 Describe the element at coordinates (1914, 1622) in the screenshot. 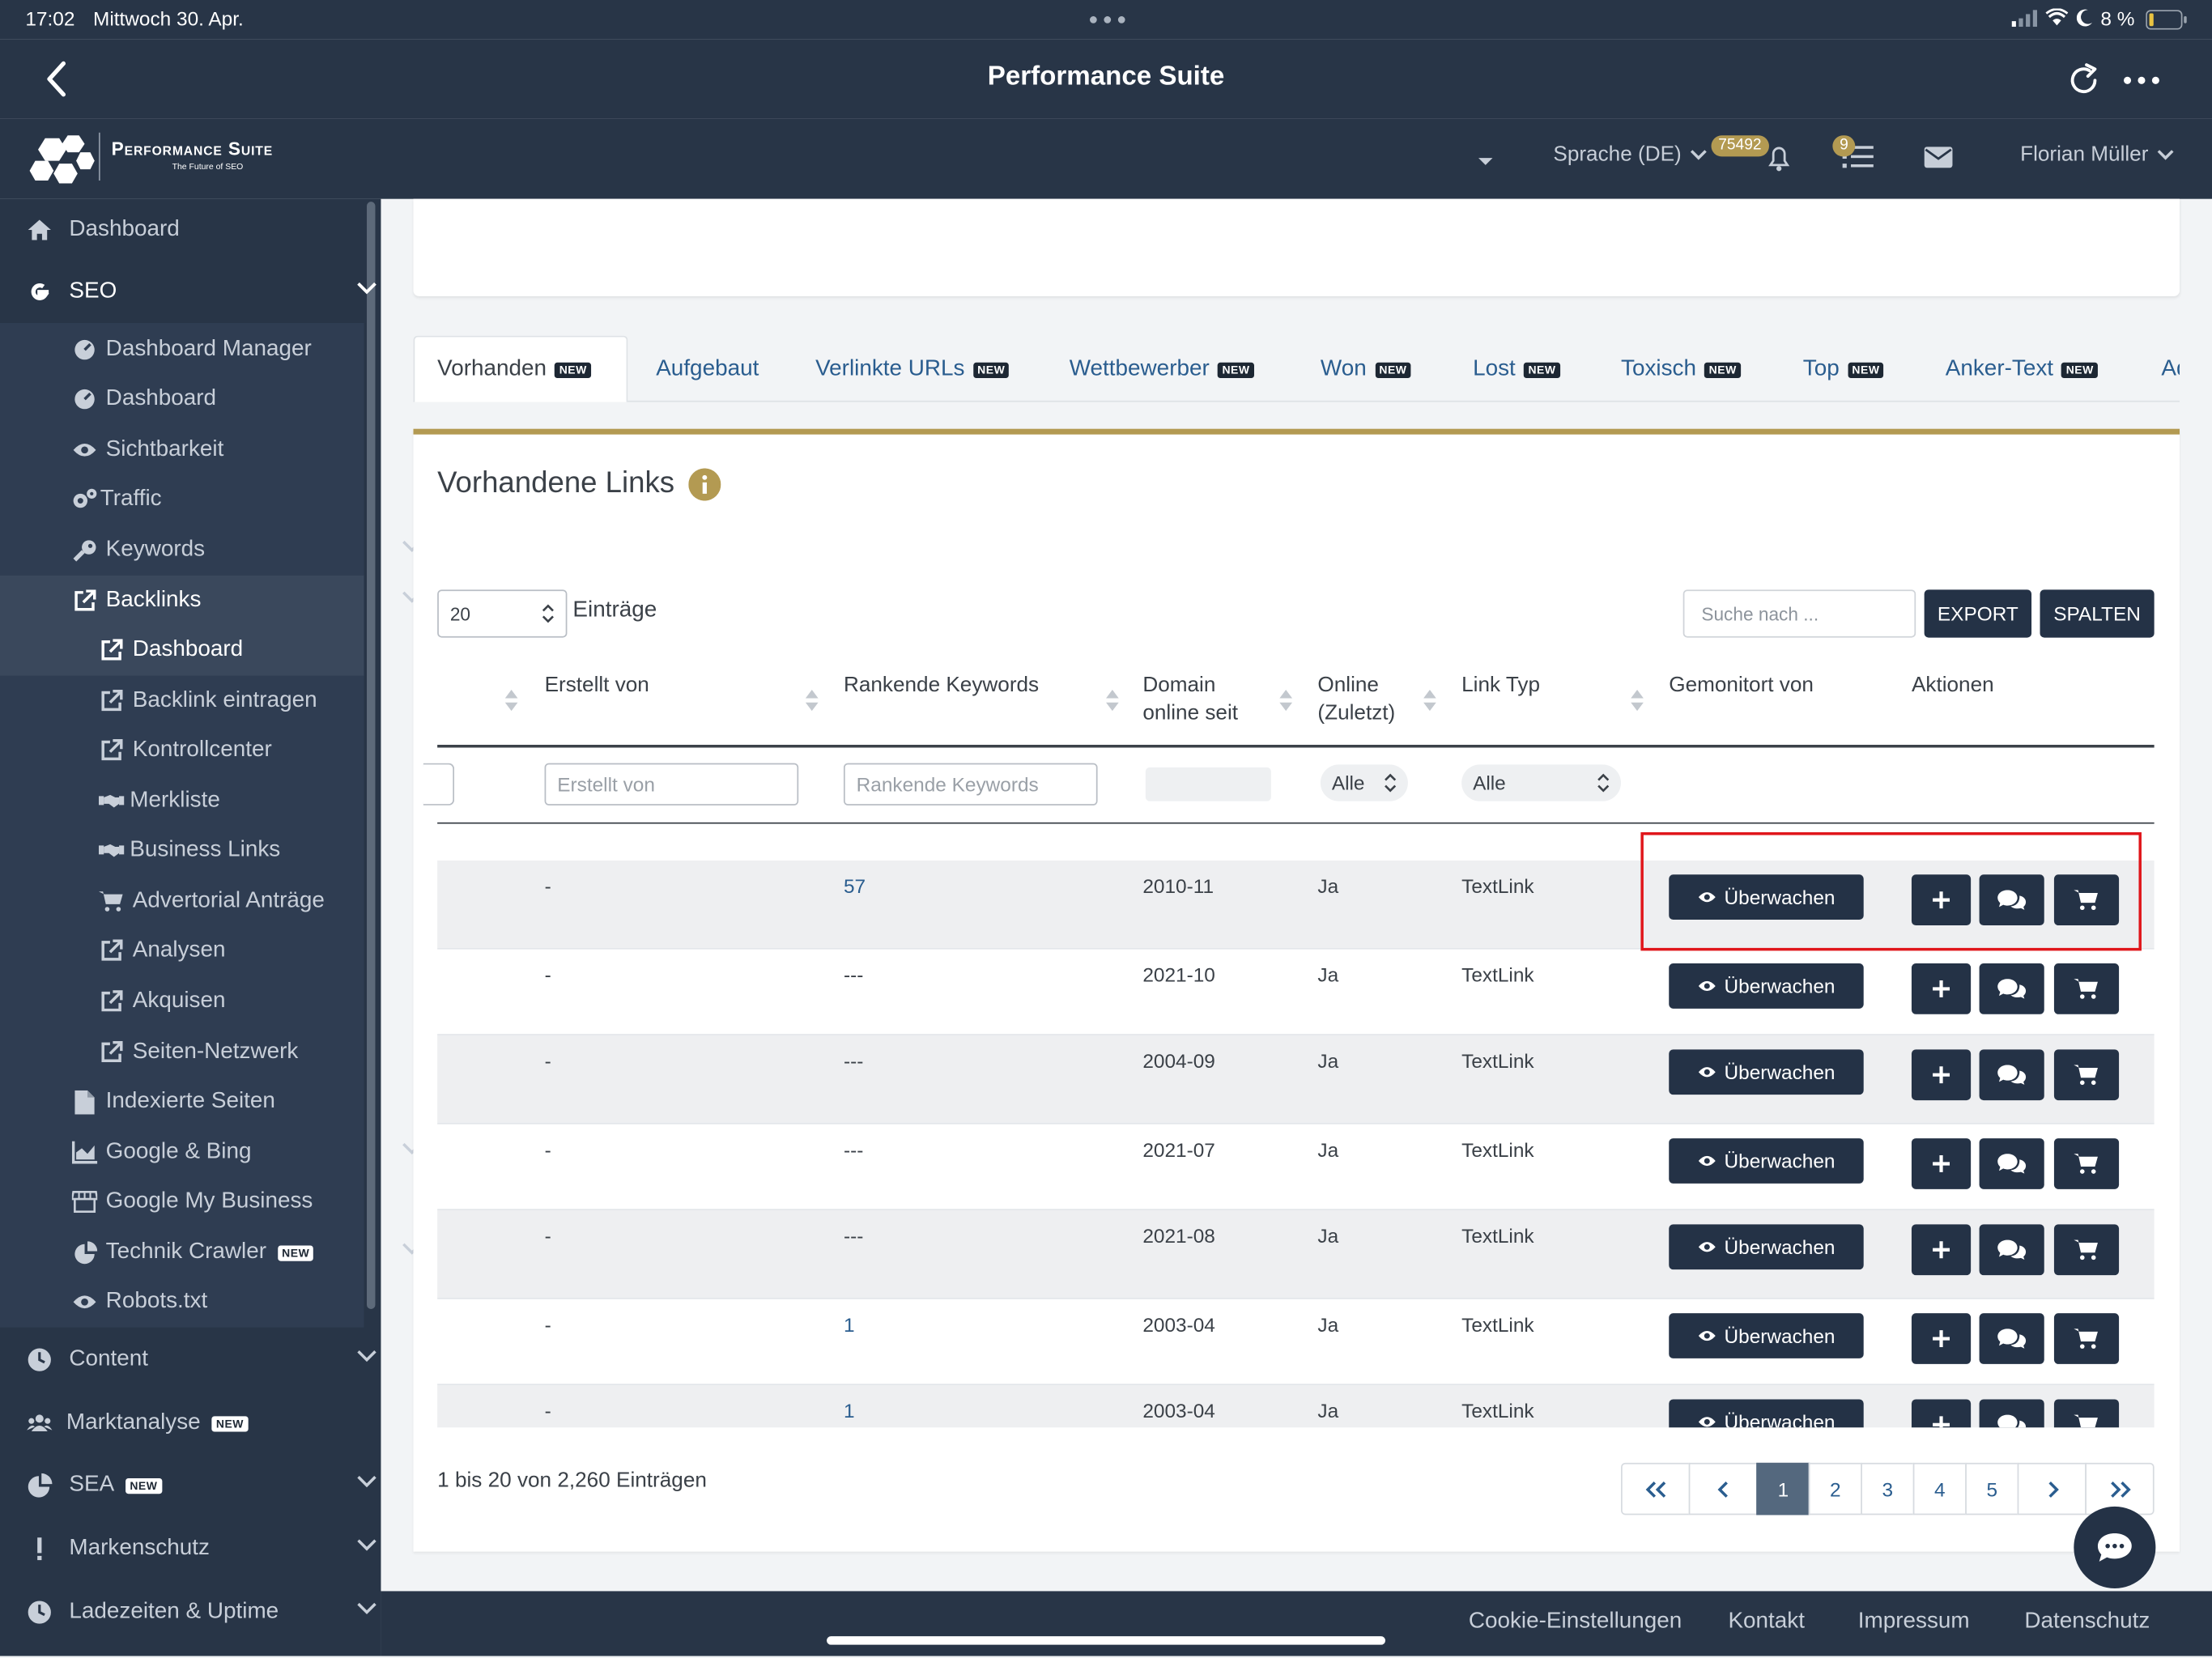

I see `footer-link-impressum: Impressum` at that location.